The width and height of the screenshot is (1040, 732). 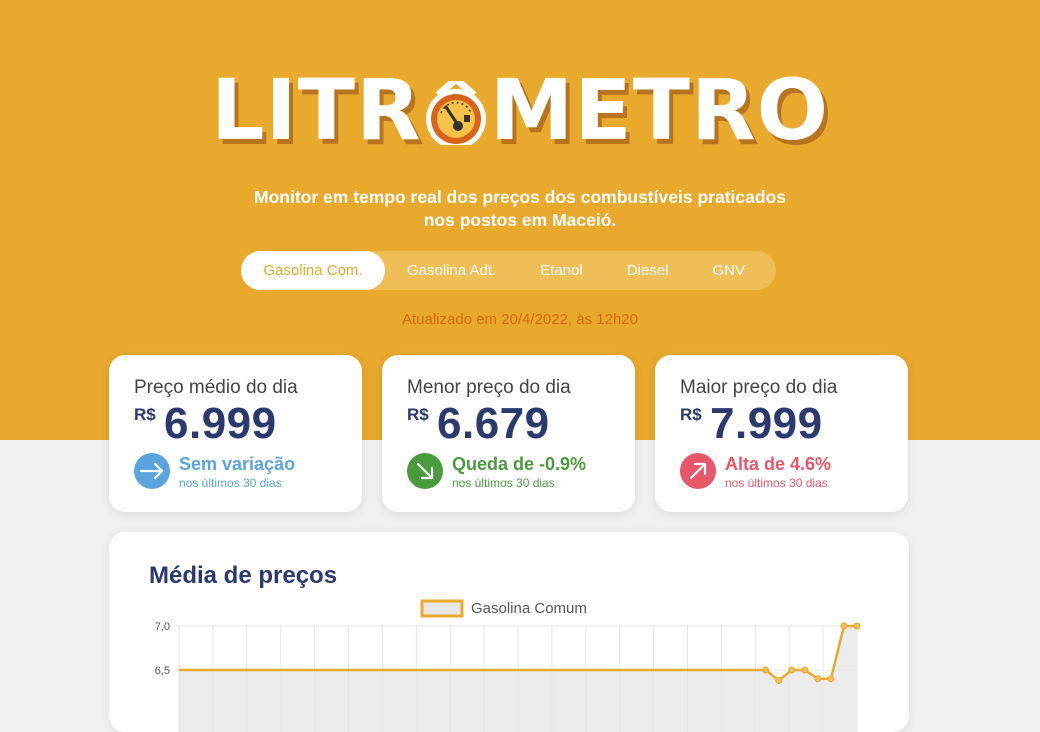 What do you see at coordinates (442, 608) in the screenshot?
I see `legend-swatch` at bounding box center [442, 608].